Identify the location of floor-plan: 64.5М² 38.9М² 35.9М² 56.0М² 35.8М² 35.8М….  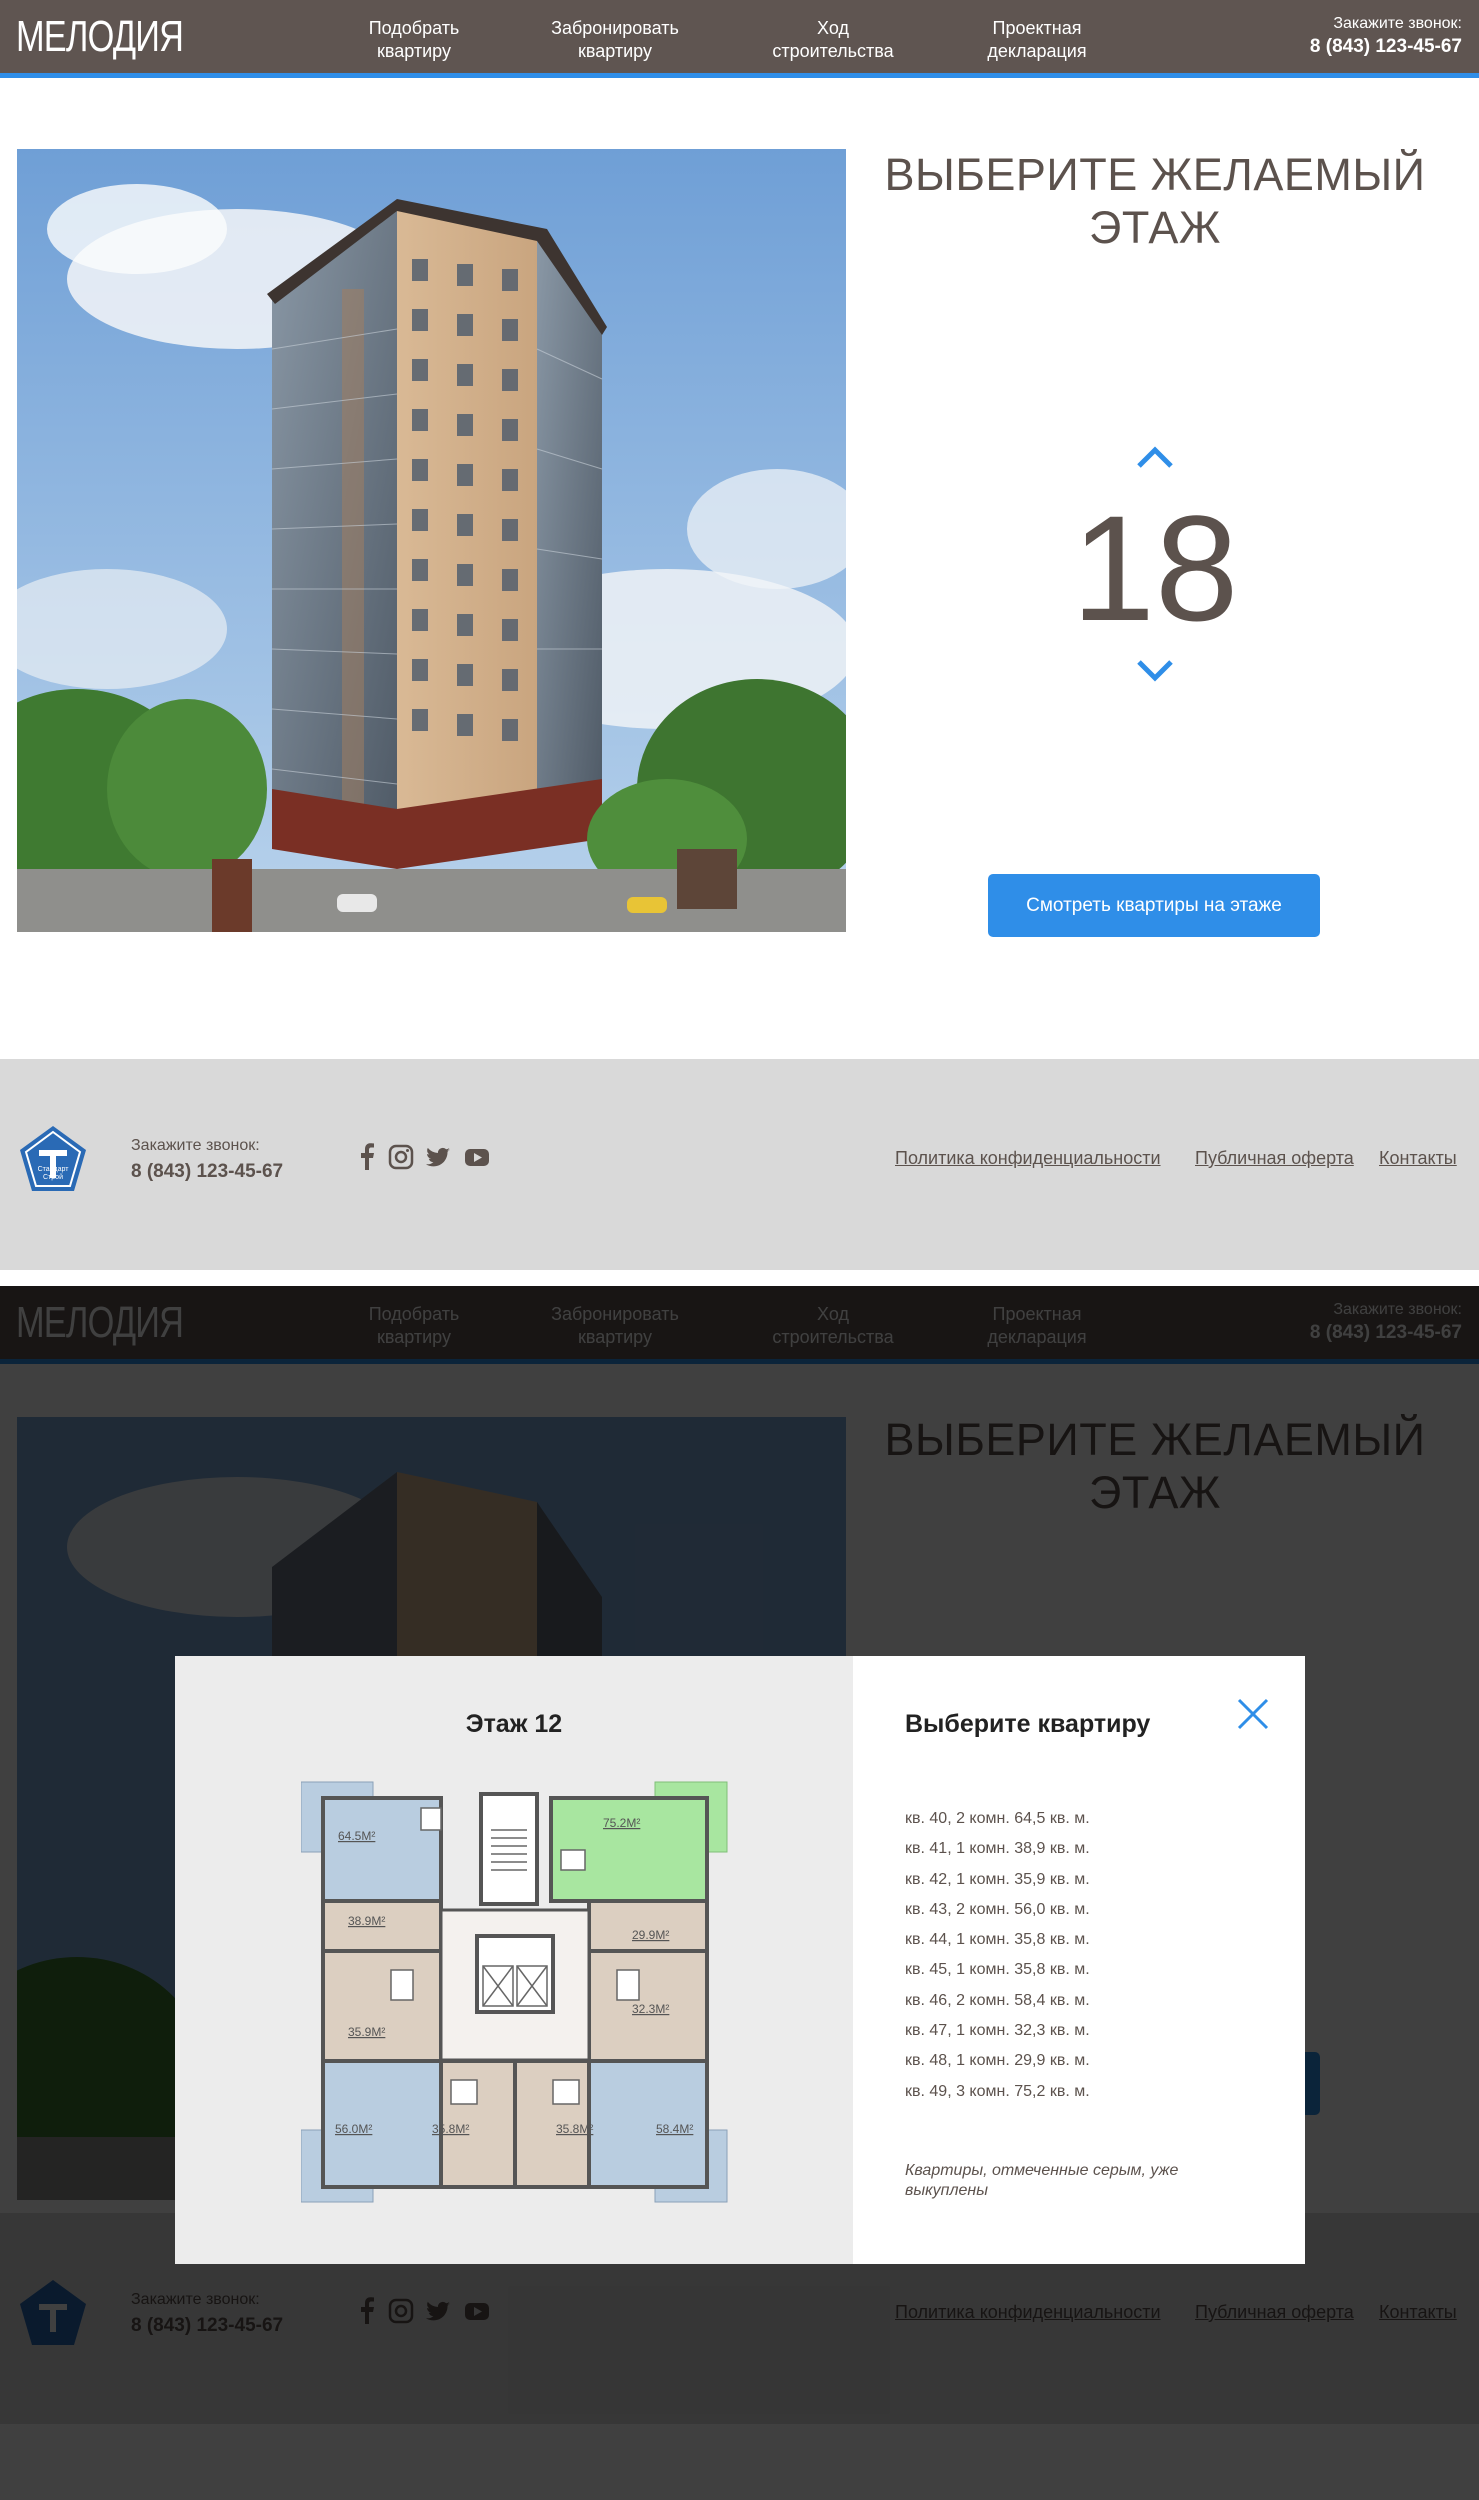
(515, 1995).